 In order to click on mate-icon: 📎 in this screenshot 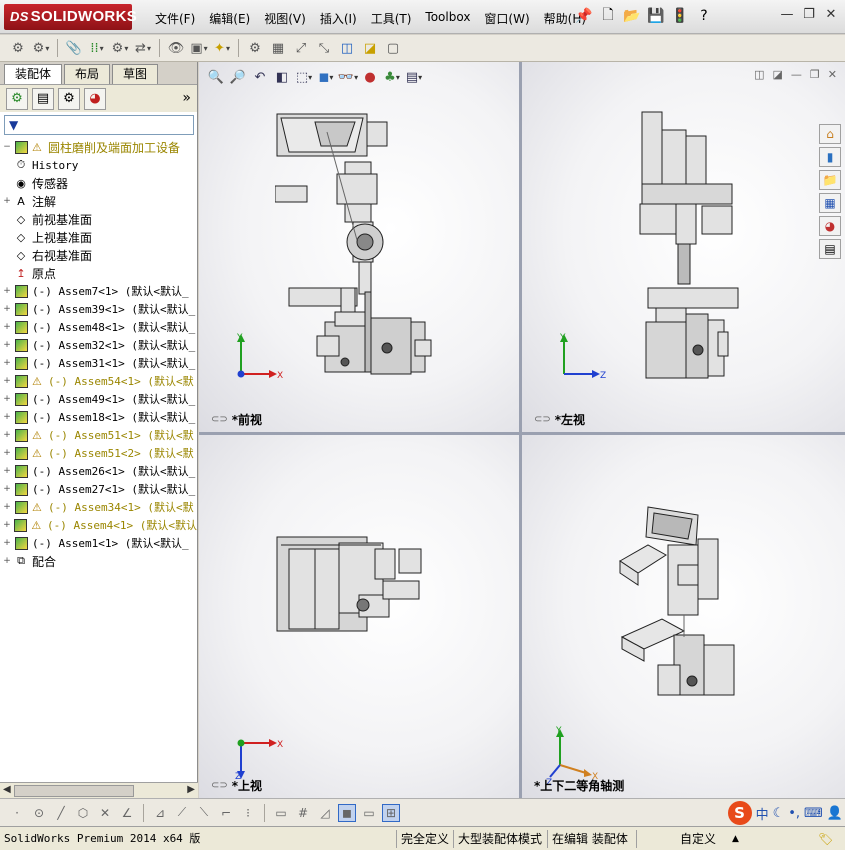, I will do `click(74, 48)`.